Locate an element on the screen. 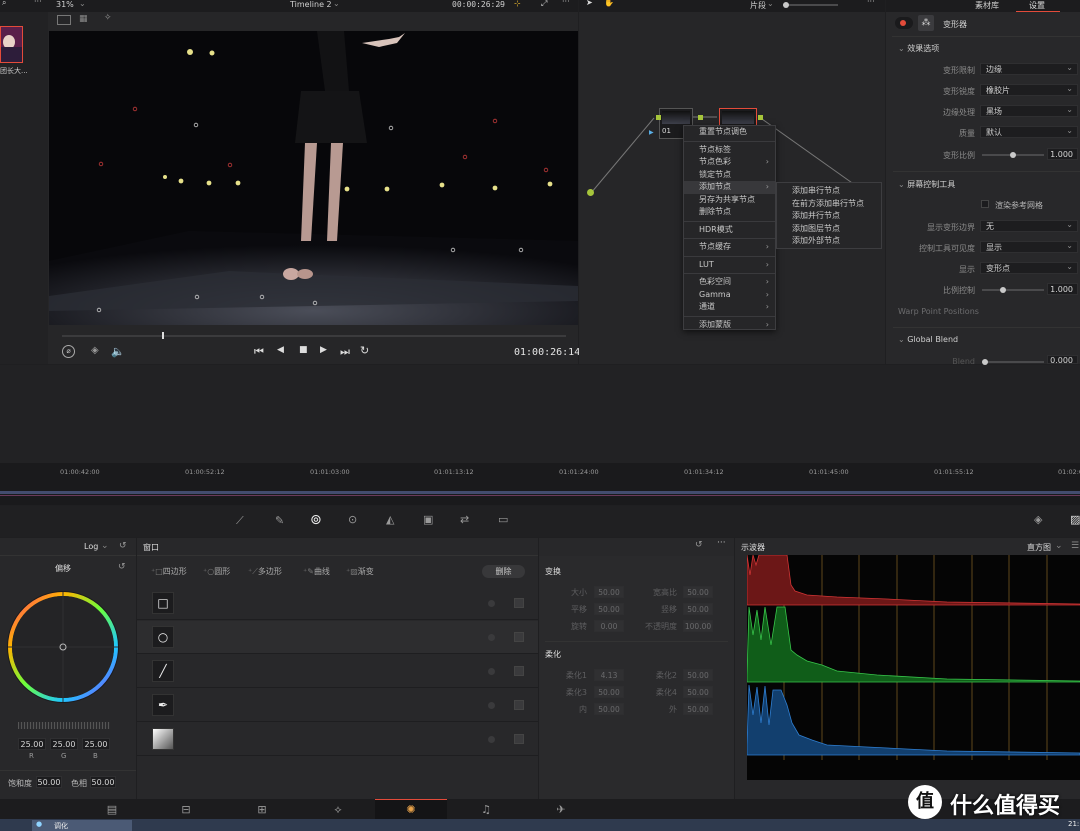 Image resolution: width=1080 pixels, height=831 pixels. delete-button: 删除 is located at coordinates (503, 571).